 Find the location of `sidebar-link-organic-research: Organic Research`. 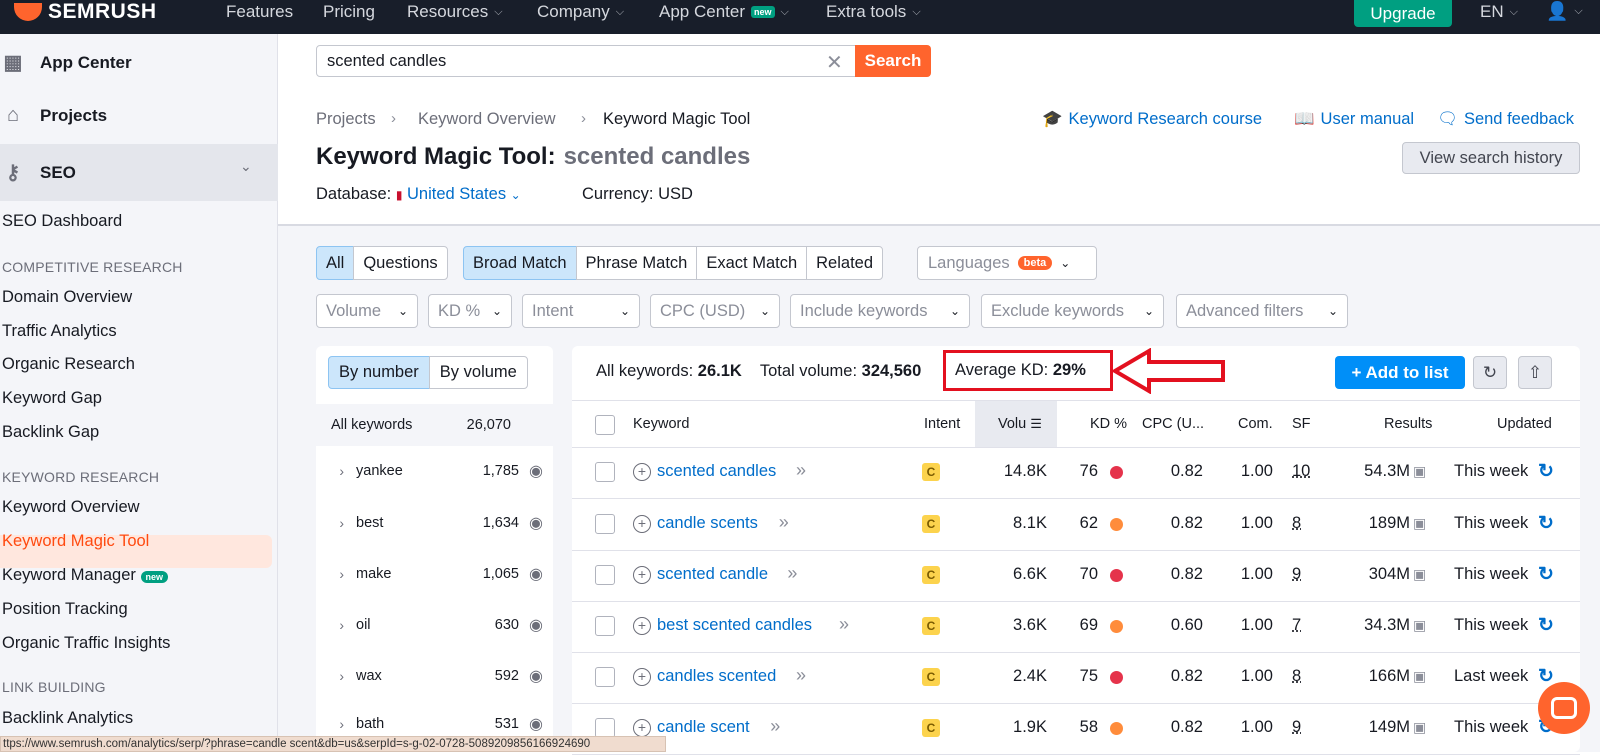

sidebar-link-organic-research: Organic Research is located at coordinates (68, 364).